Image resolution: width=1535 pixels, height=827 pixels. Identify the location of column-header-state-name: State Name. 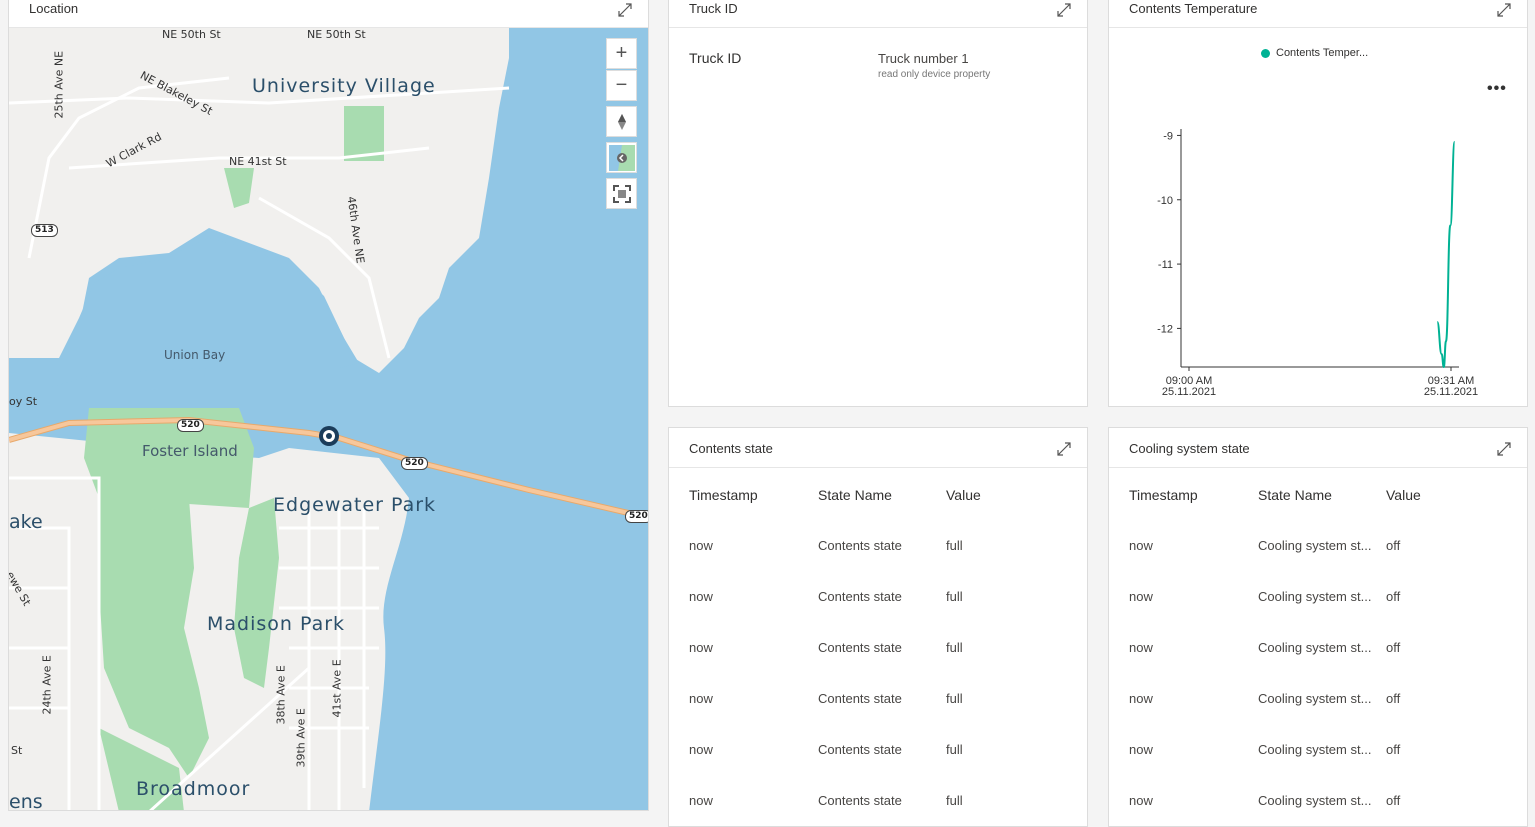
(1295, 495).